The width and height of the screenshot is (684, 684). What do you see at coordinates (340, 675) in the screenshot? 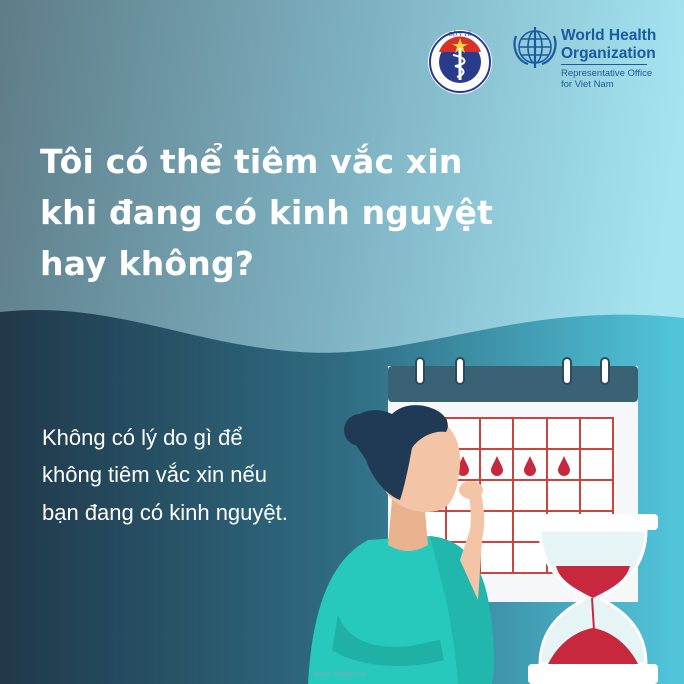
I see `image-credit: Vector: Freepik.com` at bounding box center [340, 675].